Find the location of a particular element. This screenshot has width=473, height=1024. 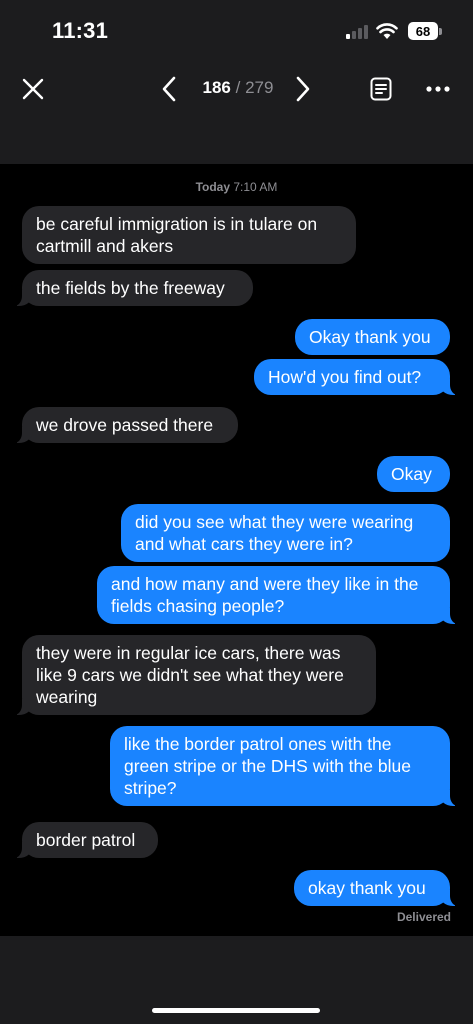

more-button is located at coordinates (438, 89).